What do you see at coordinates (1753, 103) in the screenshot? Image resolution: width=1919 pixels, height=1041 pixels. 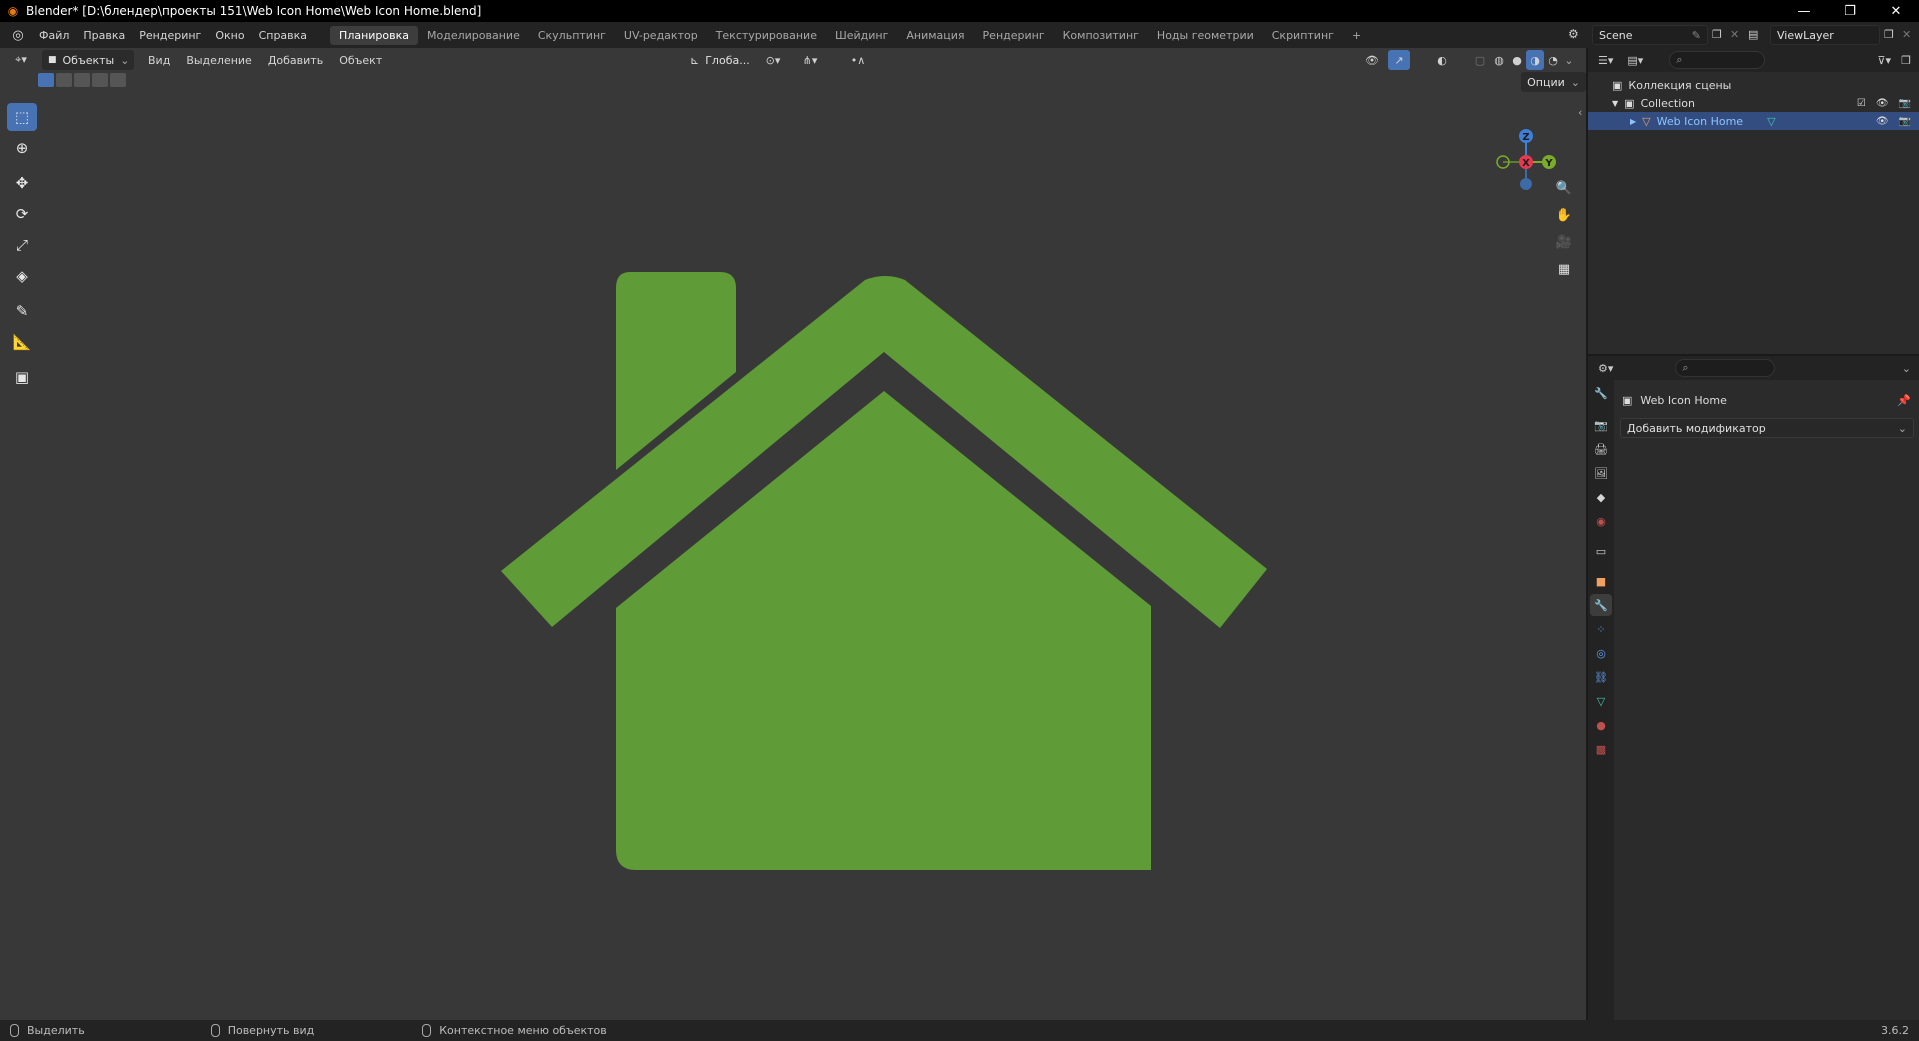 I see `tree-row-collection: ▼ ▣ Collection ☑ 👁 📷` at bounding box center [1753, 103].